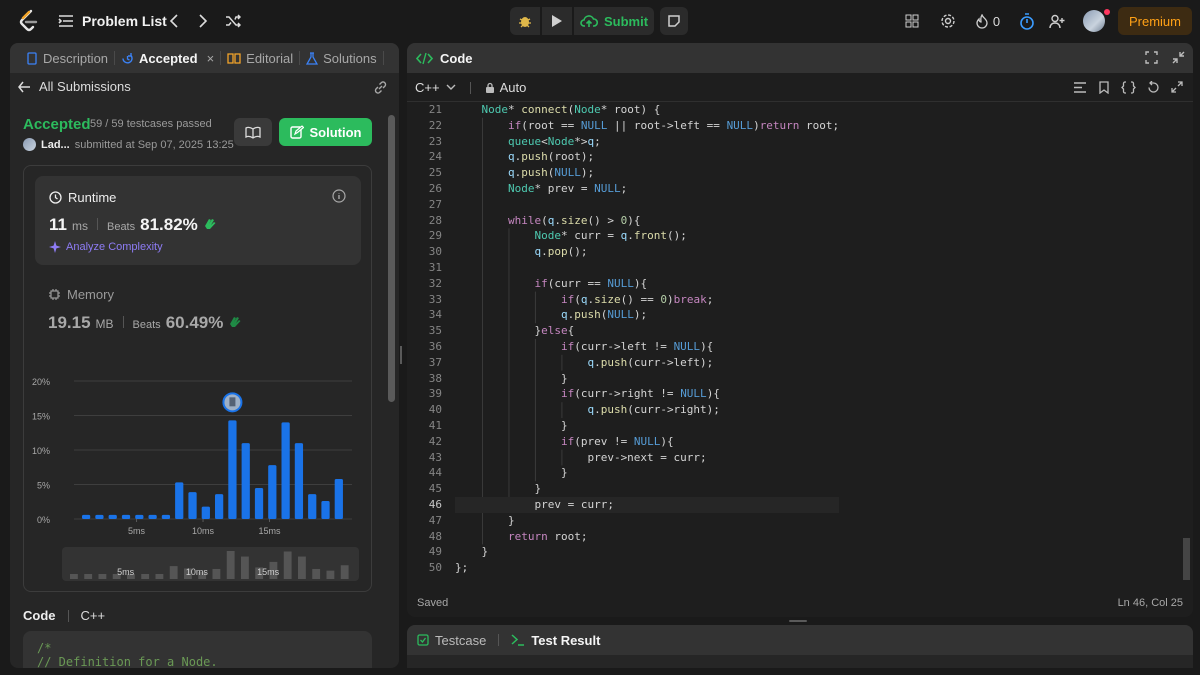 Image resolution: width=1200 pixels, height=675 pixels. Describe the element at coordinates (211, 58) in the screenshot. I see `close-icon: ×` at that location.